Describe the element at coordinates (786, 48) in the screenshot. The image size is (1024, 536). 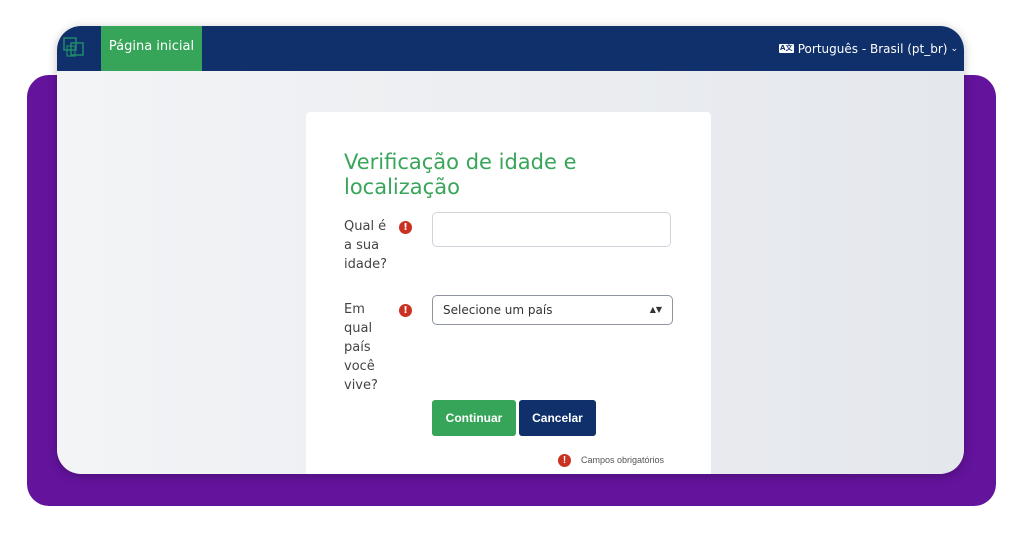
I see `language-icon: A文` at that location.